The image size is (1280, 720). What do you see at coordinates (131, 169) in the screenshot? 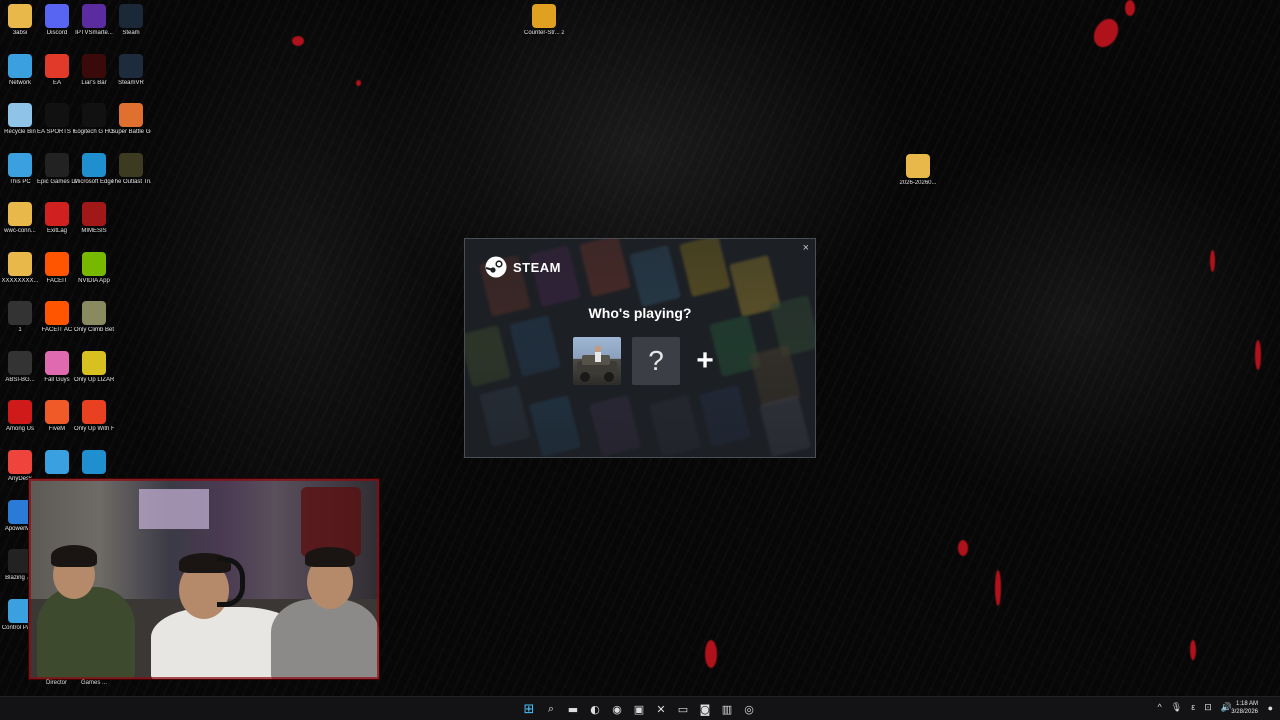
I see `desktop-icon: The Outlast Trials` at bounding box center [131, 169].